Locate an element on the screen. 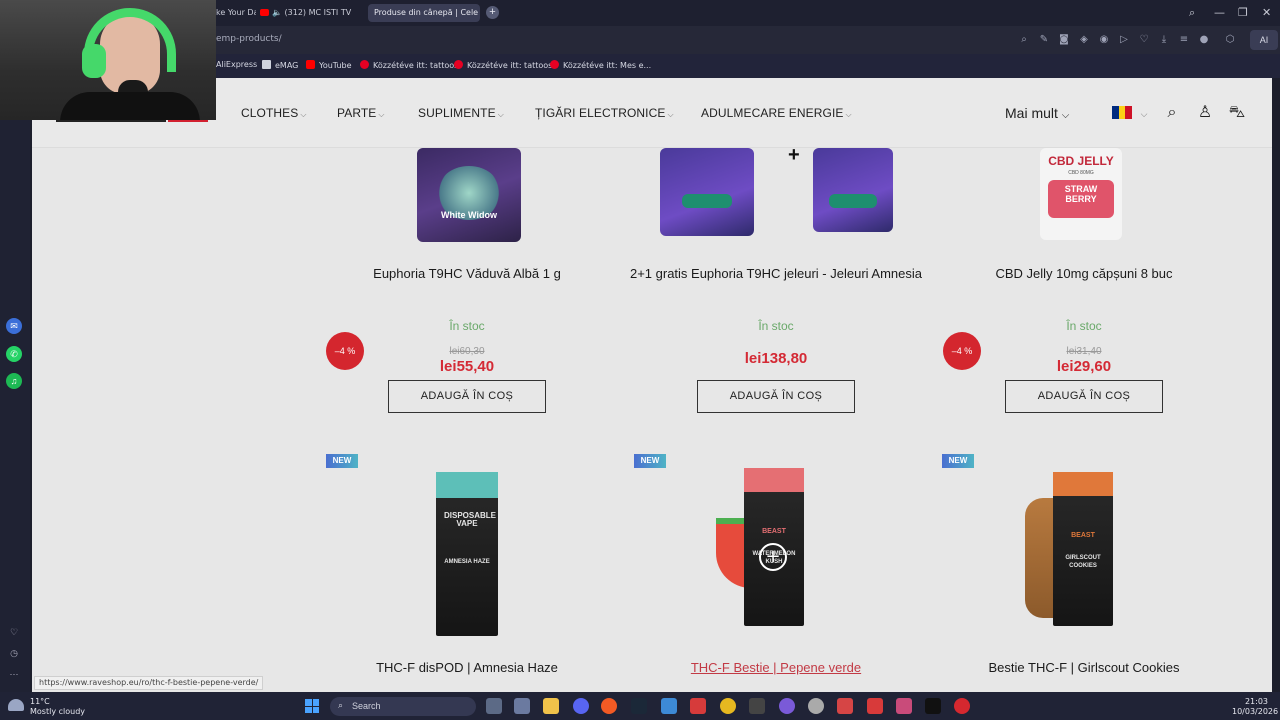 This screenshot has height=720, width=1280. product-name: Bestie THC-F | Girlscout Cookies is located at coordinates (1084, 667).